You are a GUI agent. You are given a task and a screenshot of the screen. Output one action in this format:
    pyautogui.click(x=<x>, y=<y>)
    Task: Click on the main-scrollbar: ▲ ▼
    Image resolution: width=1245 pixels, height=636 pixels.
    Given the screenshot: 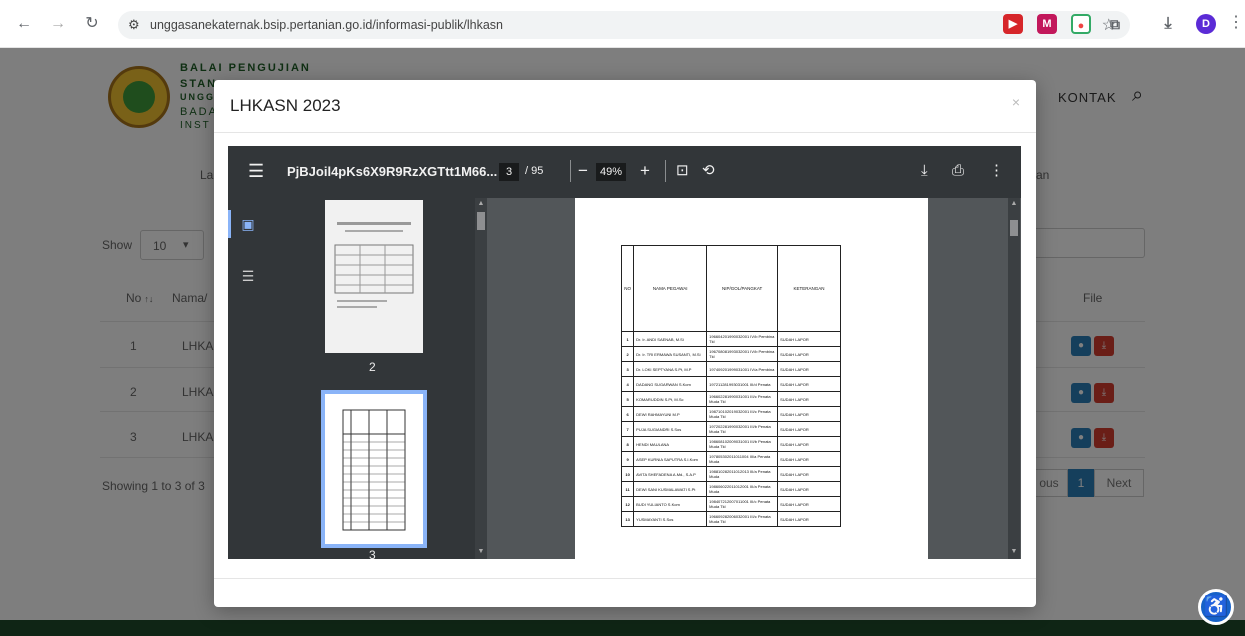 What is the action you would take?
    pyautogui.click(x=1014, y=378)
    